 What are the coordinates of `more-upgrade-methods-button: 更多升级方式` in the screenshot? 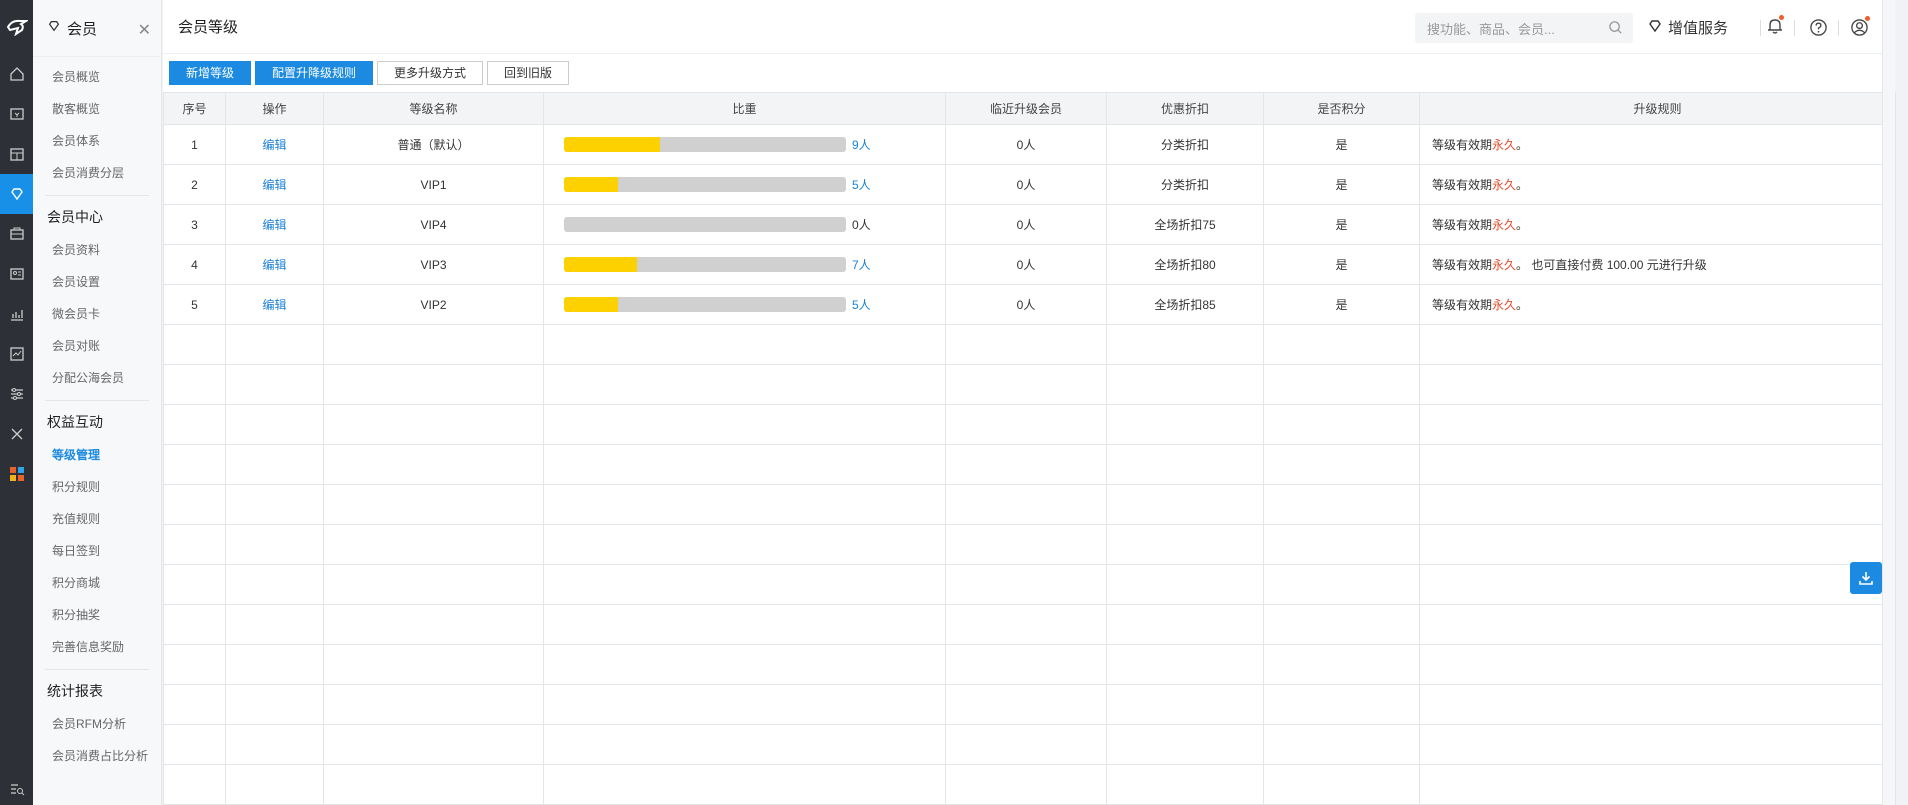 It's located at (430, 73).